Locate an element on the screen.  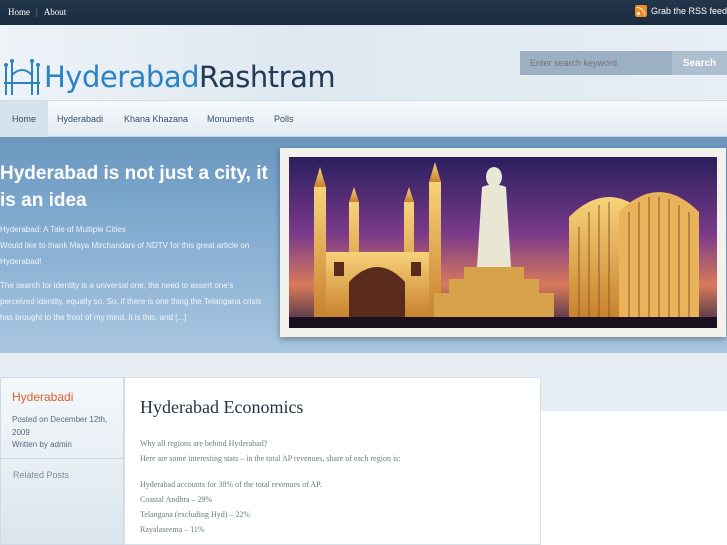
related-posts-heading: Related Posts is located at coordinates (41, 475).